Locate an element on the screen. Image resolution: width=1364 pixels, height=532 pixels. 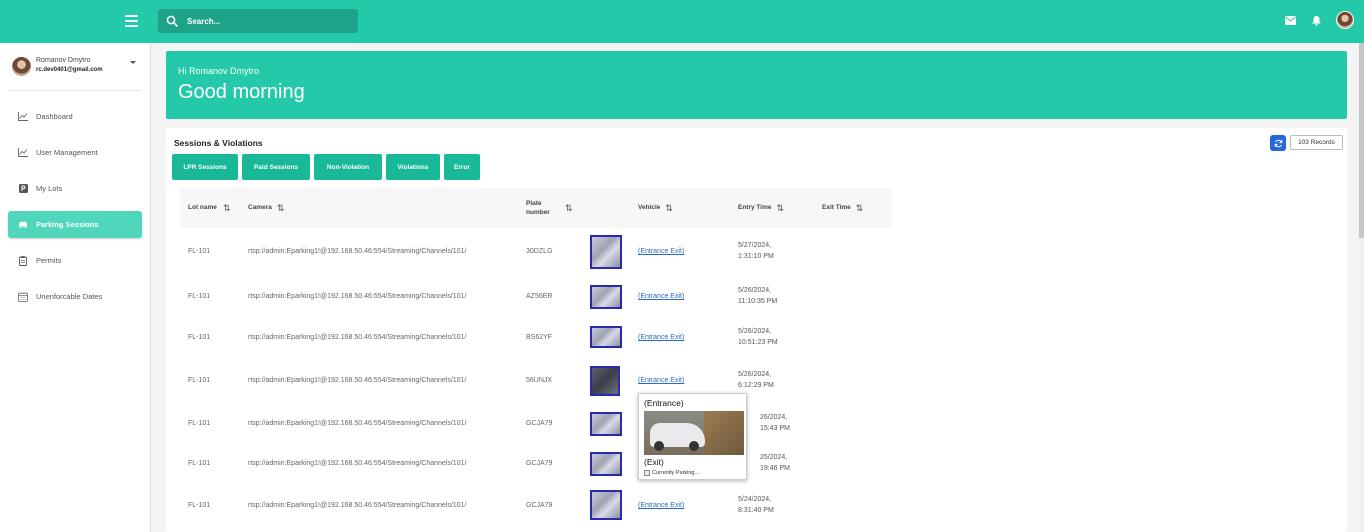
menu-icon is located at coordinates (131, 21).